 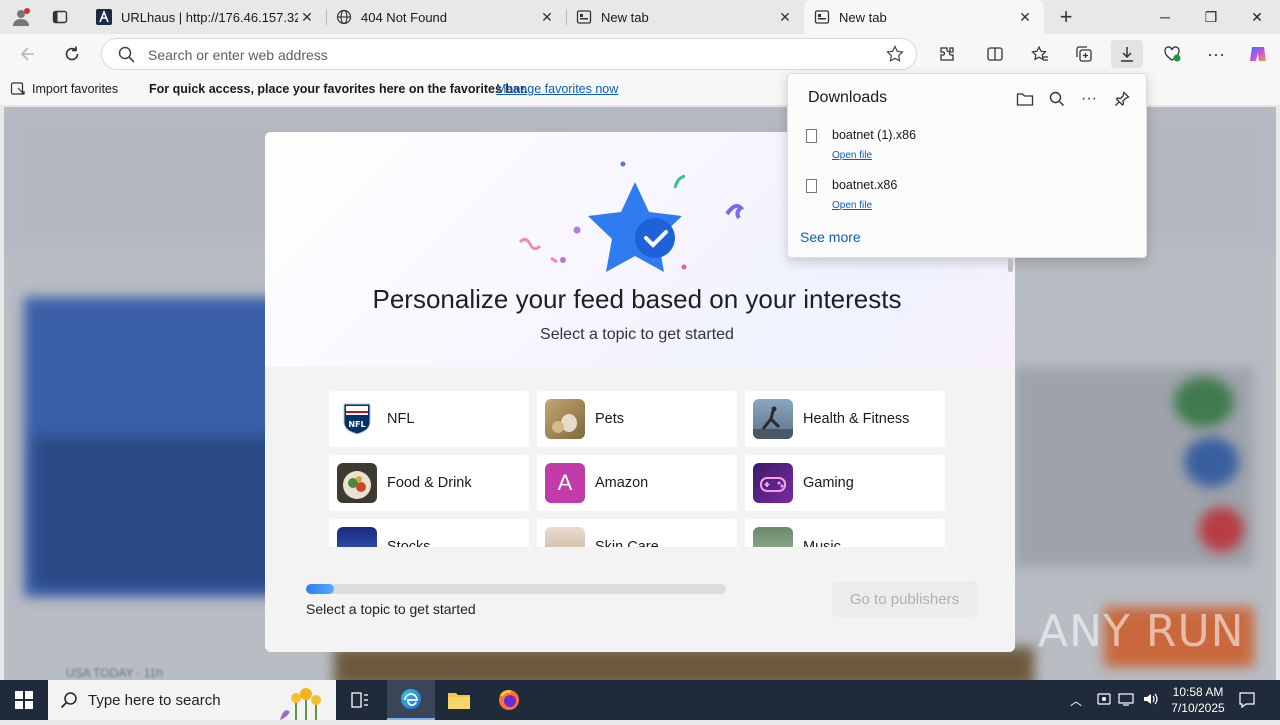 I want to click on edge-taskbar-icon, so click(x=411, y=700).